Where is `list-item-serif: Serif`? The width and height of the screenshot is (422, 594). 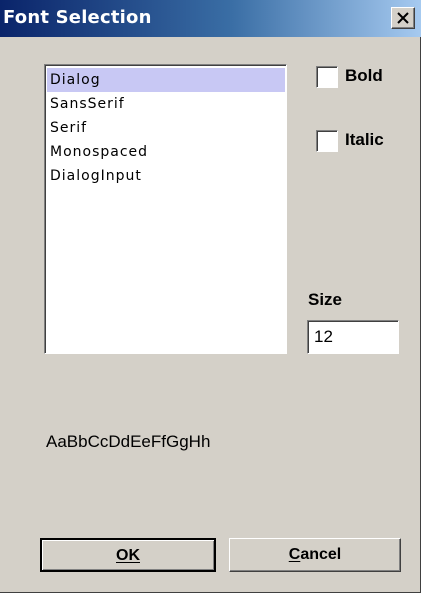 list-item-serif: Serif is located at coordinates (166, 128).